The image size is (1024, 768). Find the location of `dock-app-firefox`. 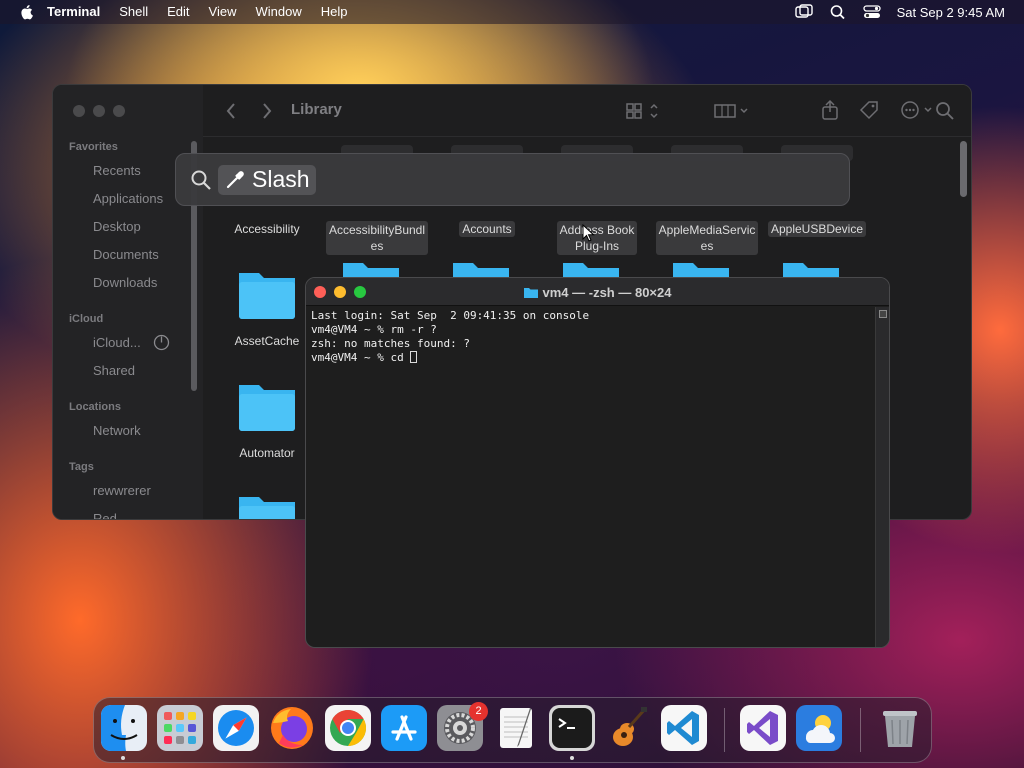

dock-app-firefox is located at coordinates (292, 728).